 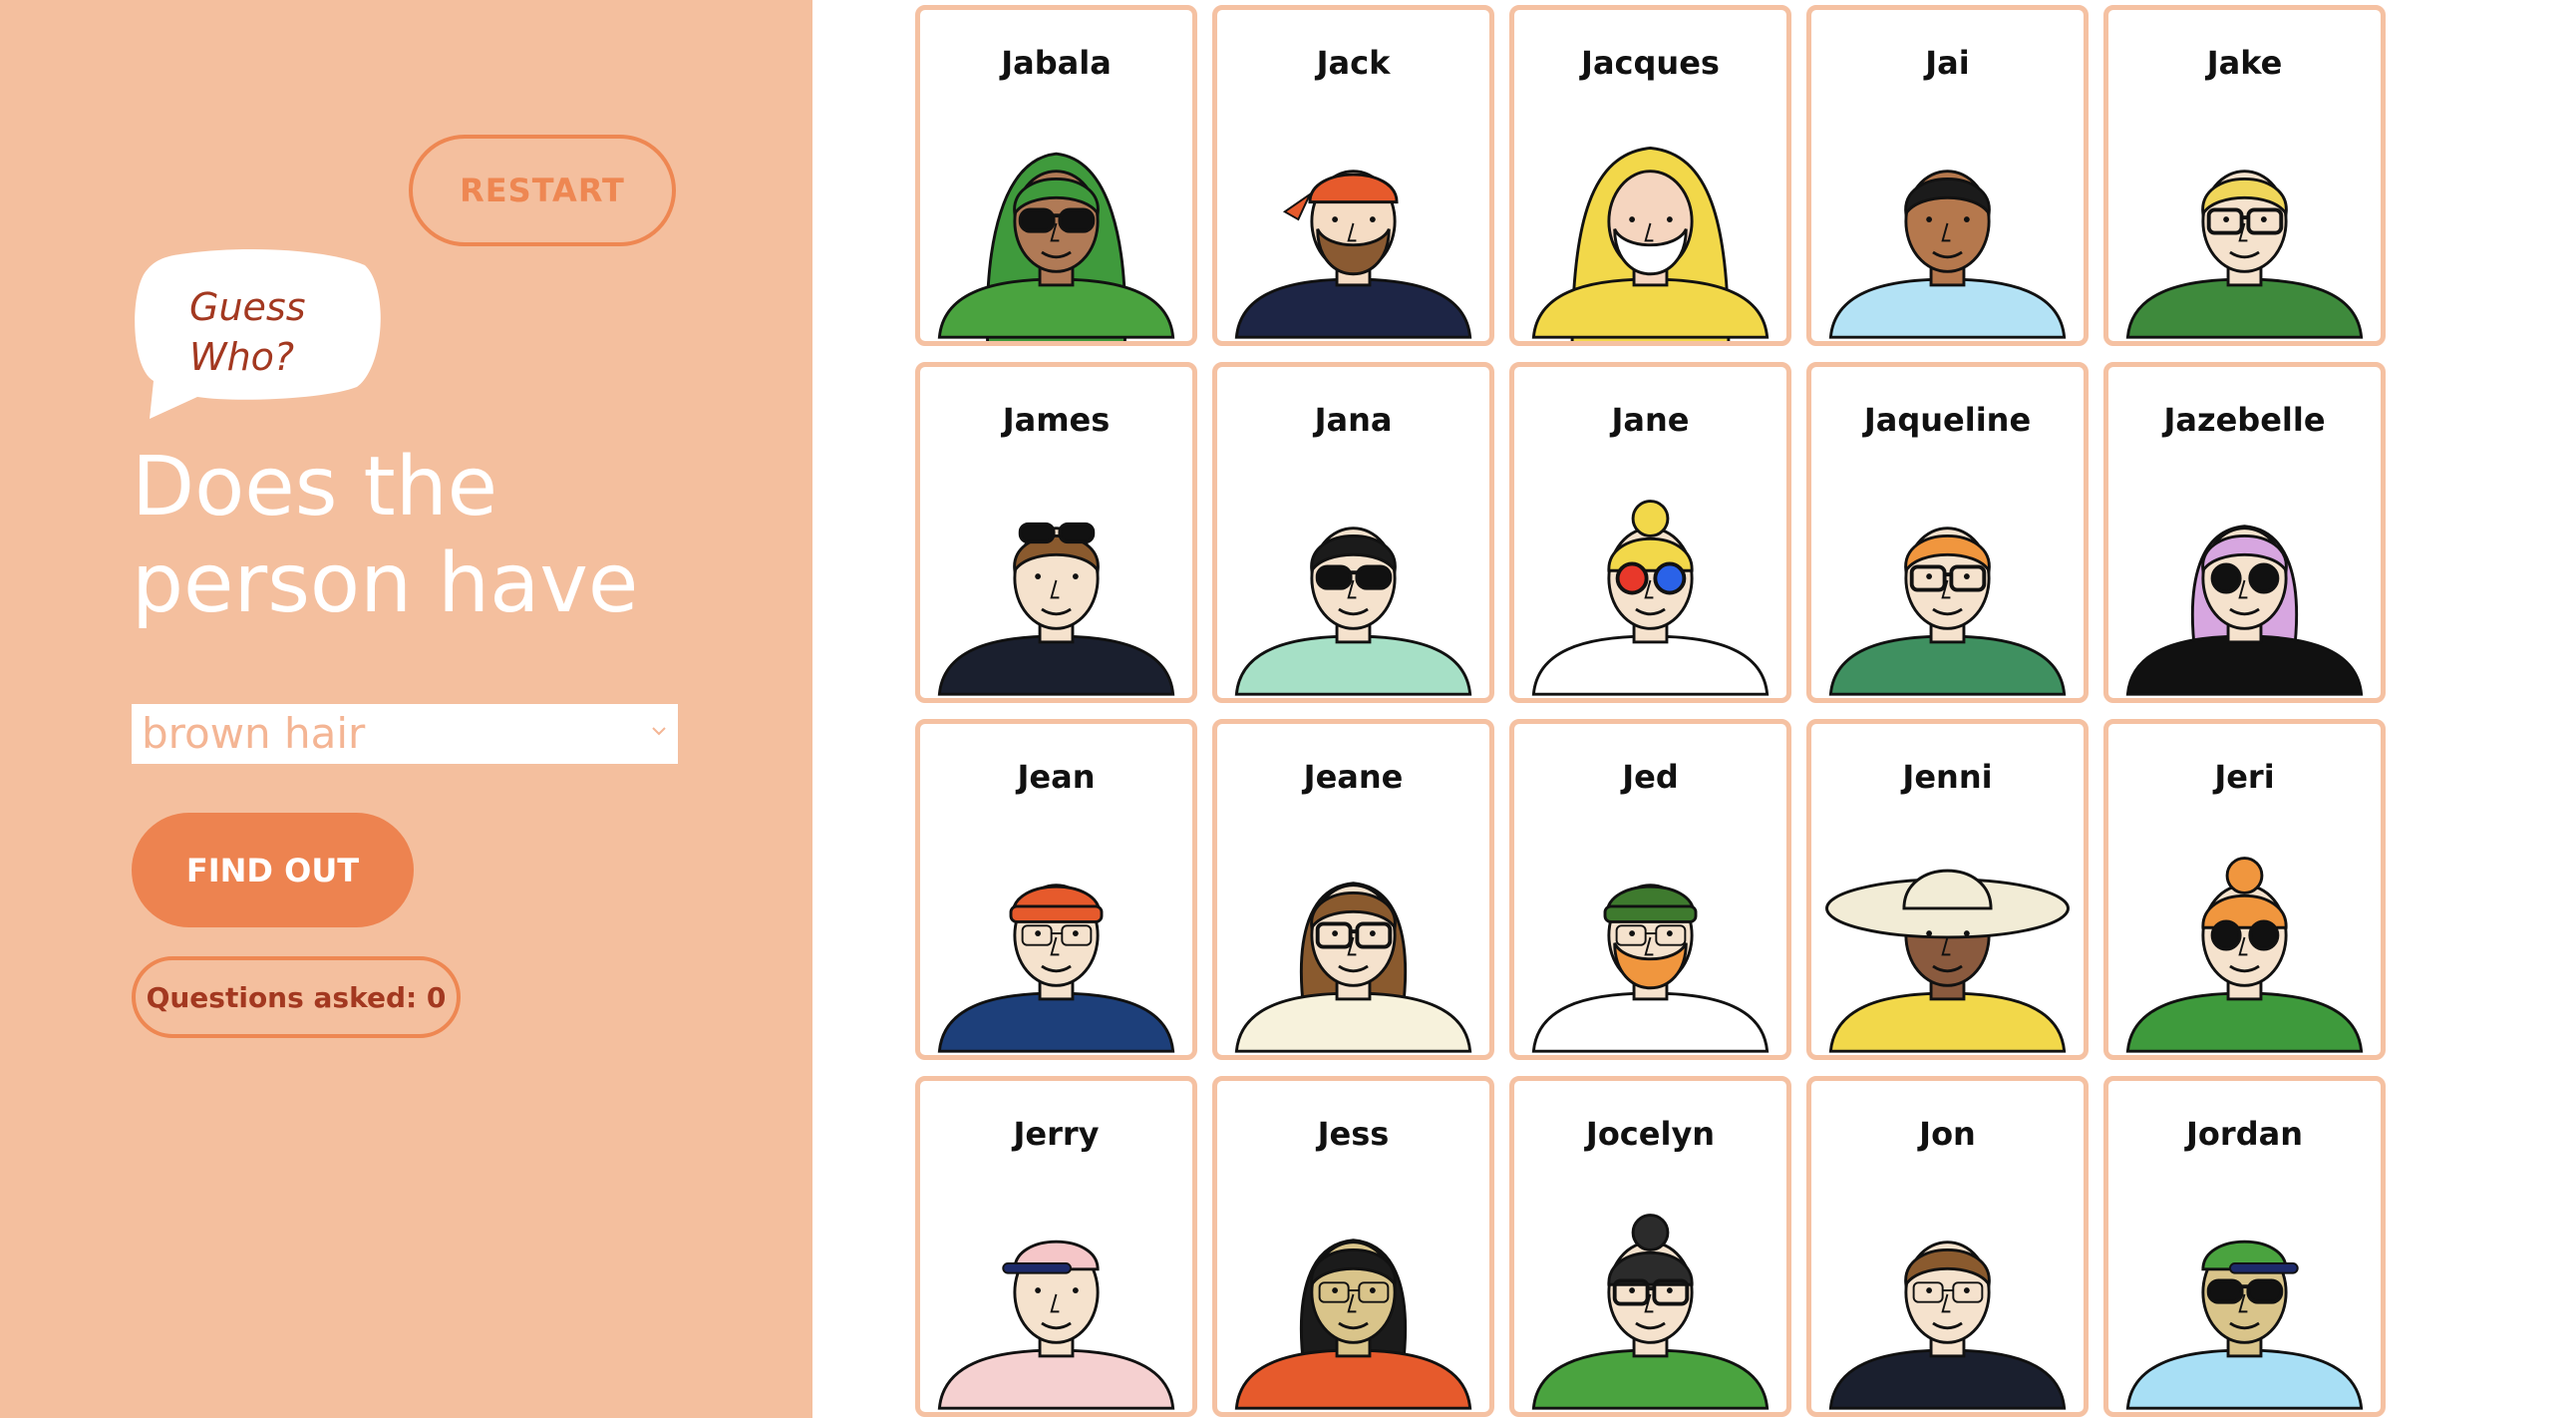 I want to click on character-card-jerry: Jerry, so click(x=1056, y=1246).